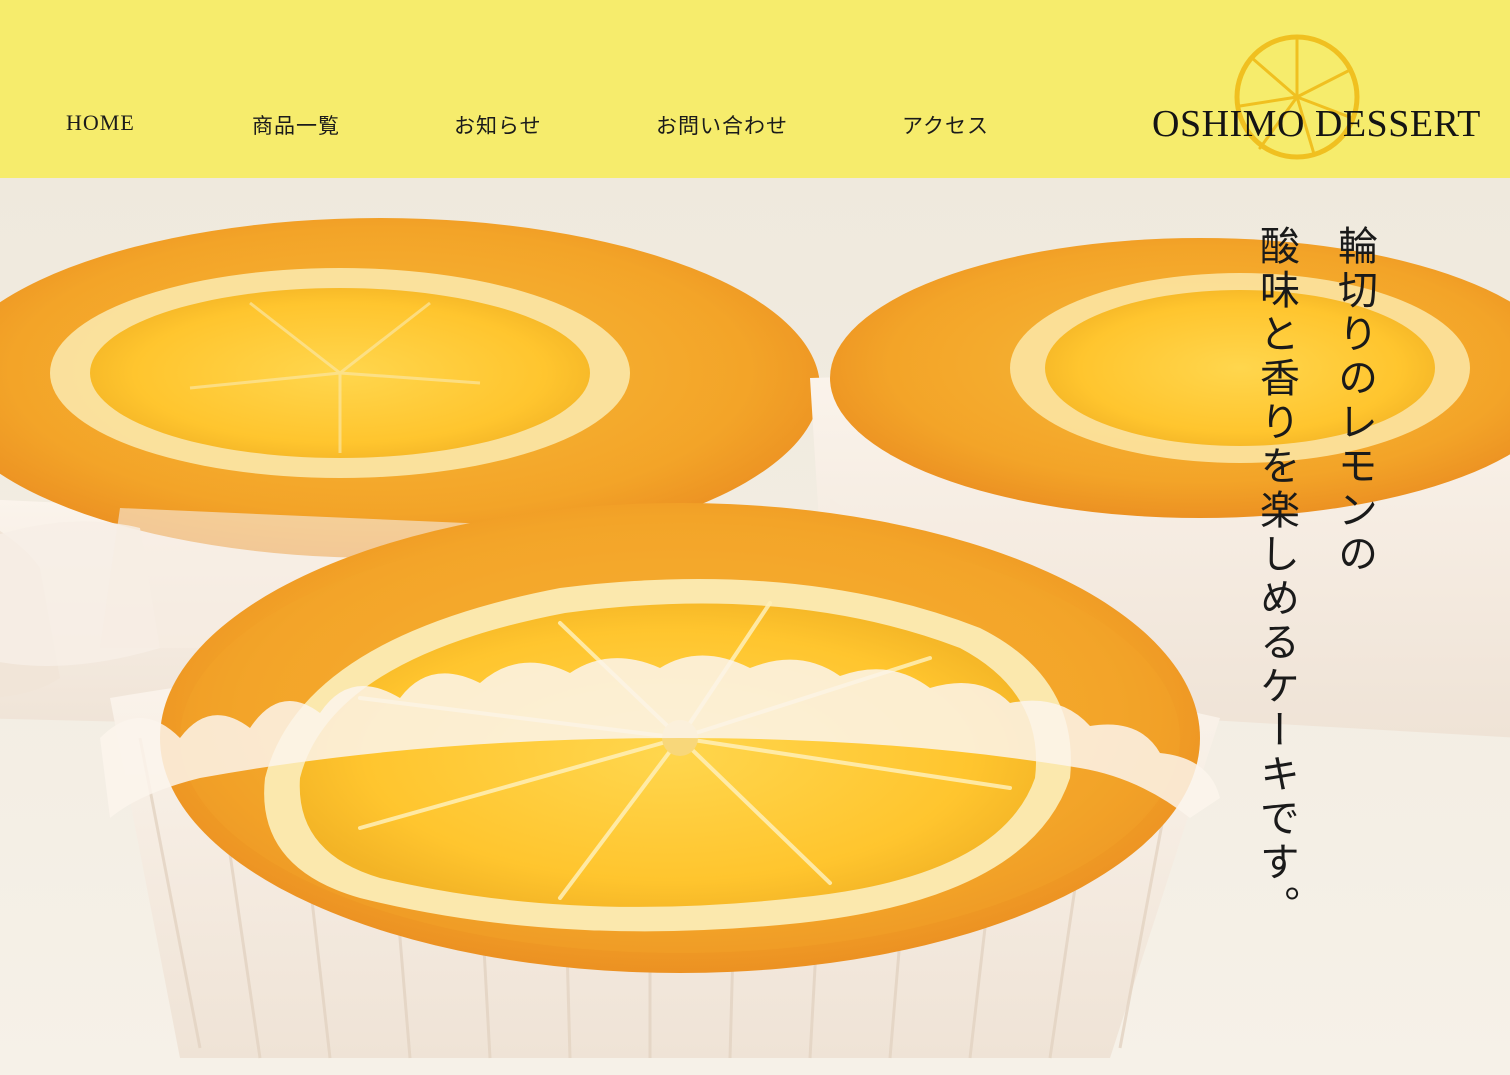 Image resolution: width=1510 pixels, height=1075 pixels. Describe the element at coordinates (296, 125) in the screenshot. I see `nav-products-link: 商品一覧` at that location.